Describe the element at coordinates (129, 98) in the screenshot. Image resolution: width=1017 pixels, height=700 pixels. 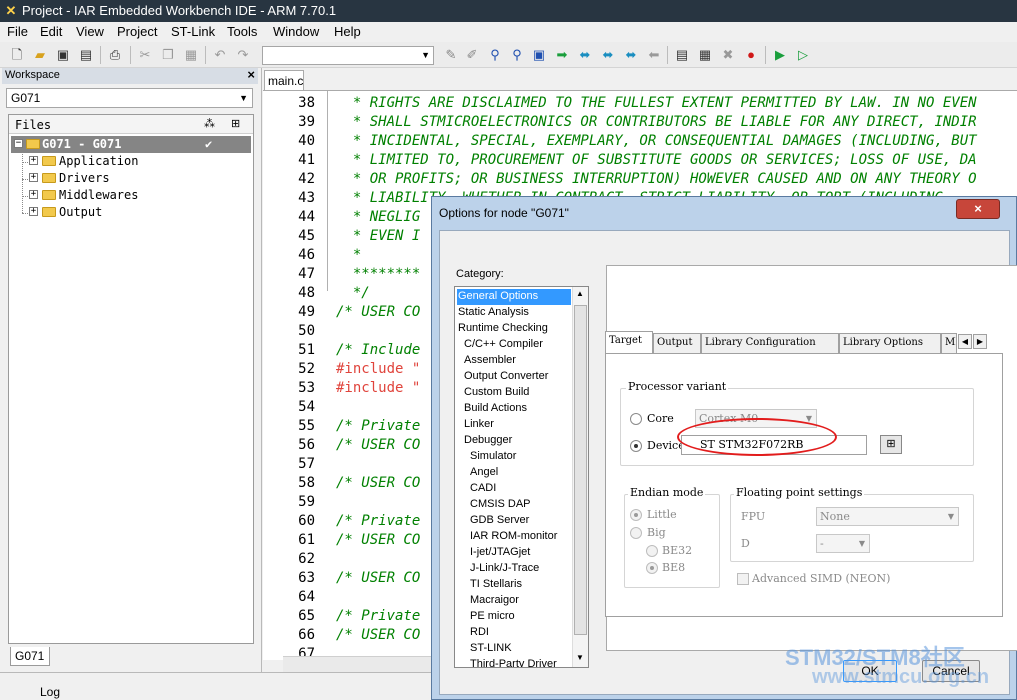
I see `workspace-config-select: G071 ▼` at that location.